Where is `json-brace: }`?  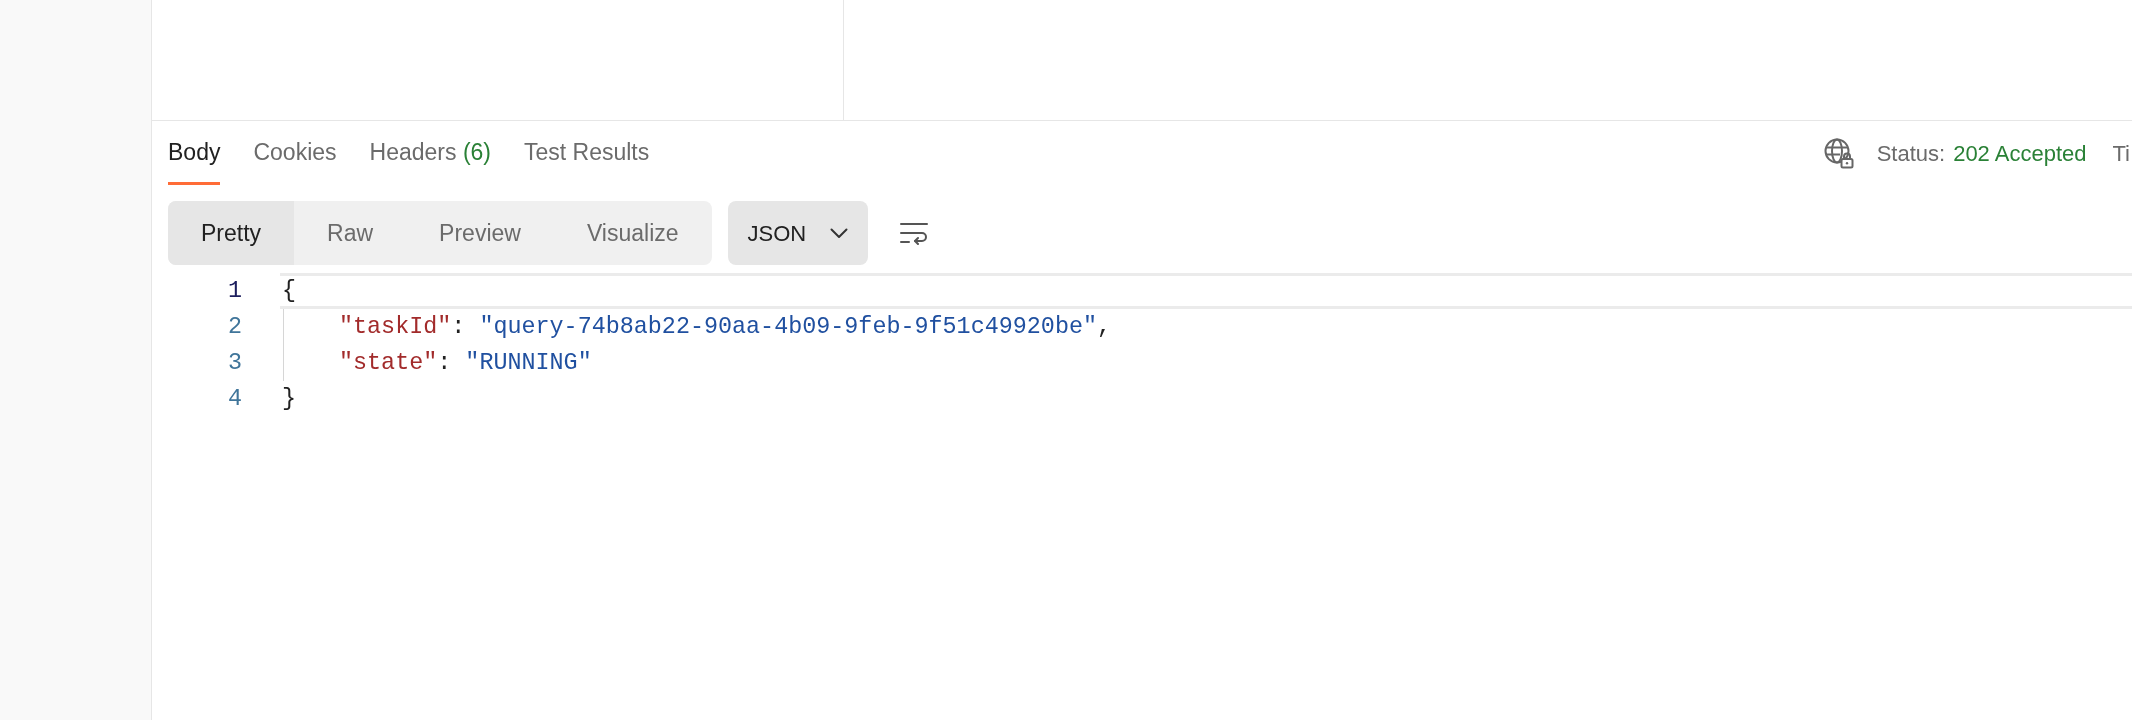
json-brace: } is located at coordinates (289, 399).